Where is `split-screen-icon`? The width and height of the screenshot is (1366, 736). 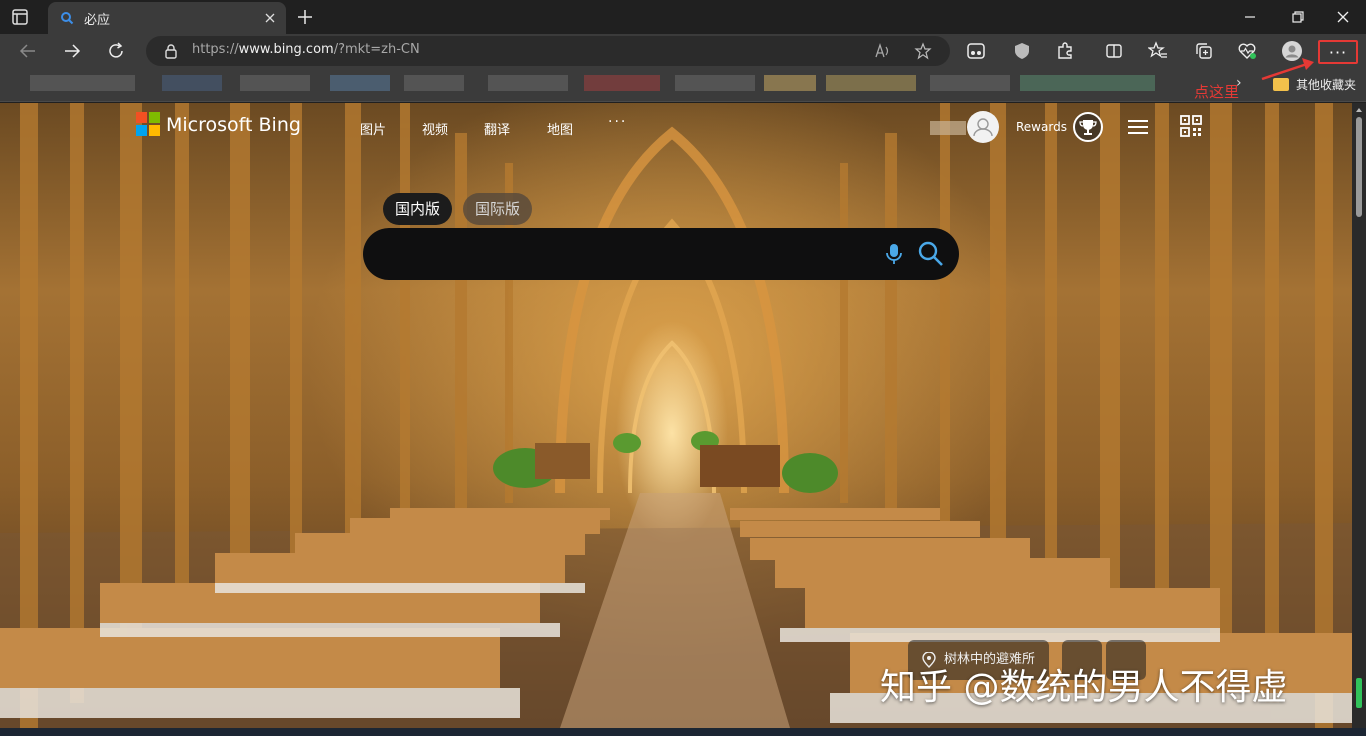
split-screen-icon is located at coordinates (1114, 51).